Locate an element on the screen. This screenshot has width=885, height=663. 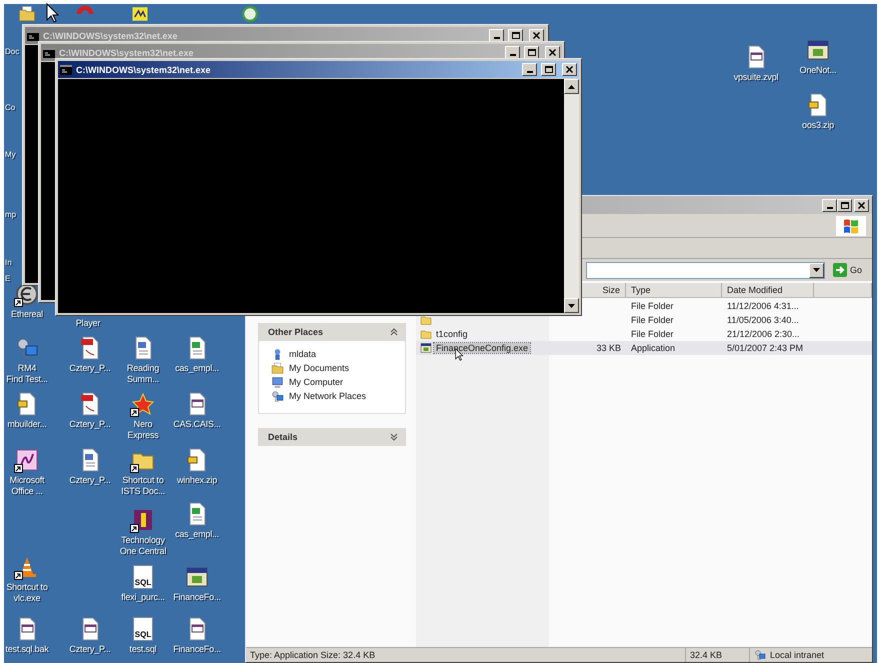
desktop-icon-label: Player is located at coordinates (88, 323).